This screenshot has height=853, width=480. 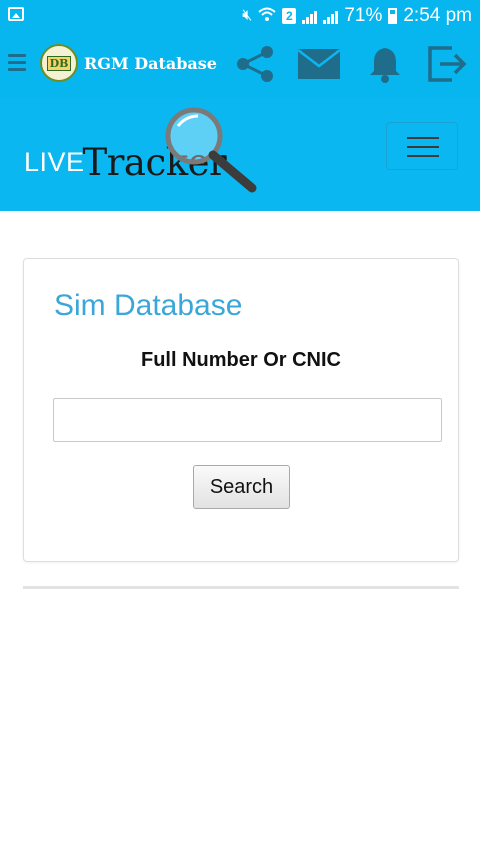 What do you see at coordinates (241, 487) in the screenshot?
I see `search-button: Search` at bounding box center [241, 487].